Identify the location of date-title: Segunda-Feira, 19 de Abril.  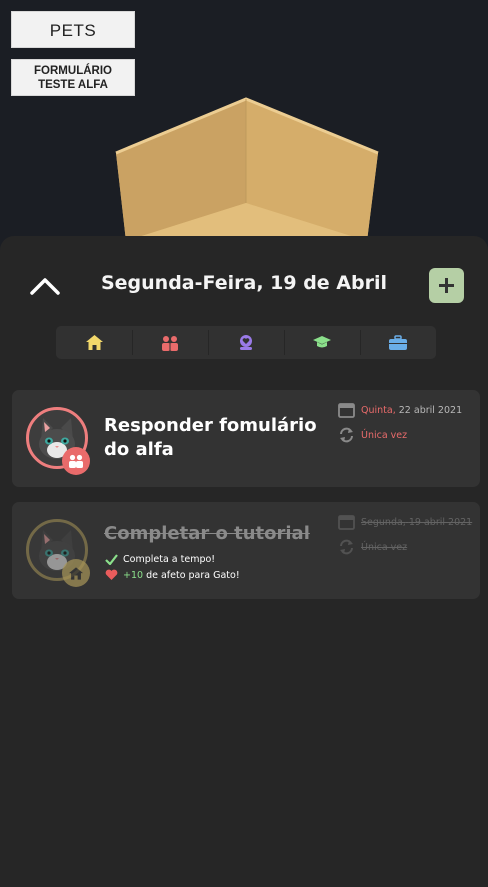
(244, 283).